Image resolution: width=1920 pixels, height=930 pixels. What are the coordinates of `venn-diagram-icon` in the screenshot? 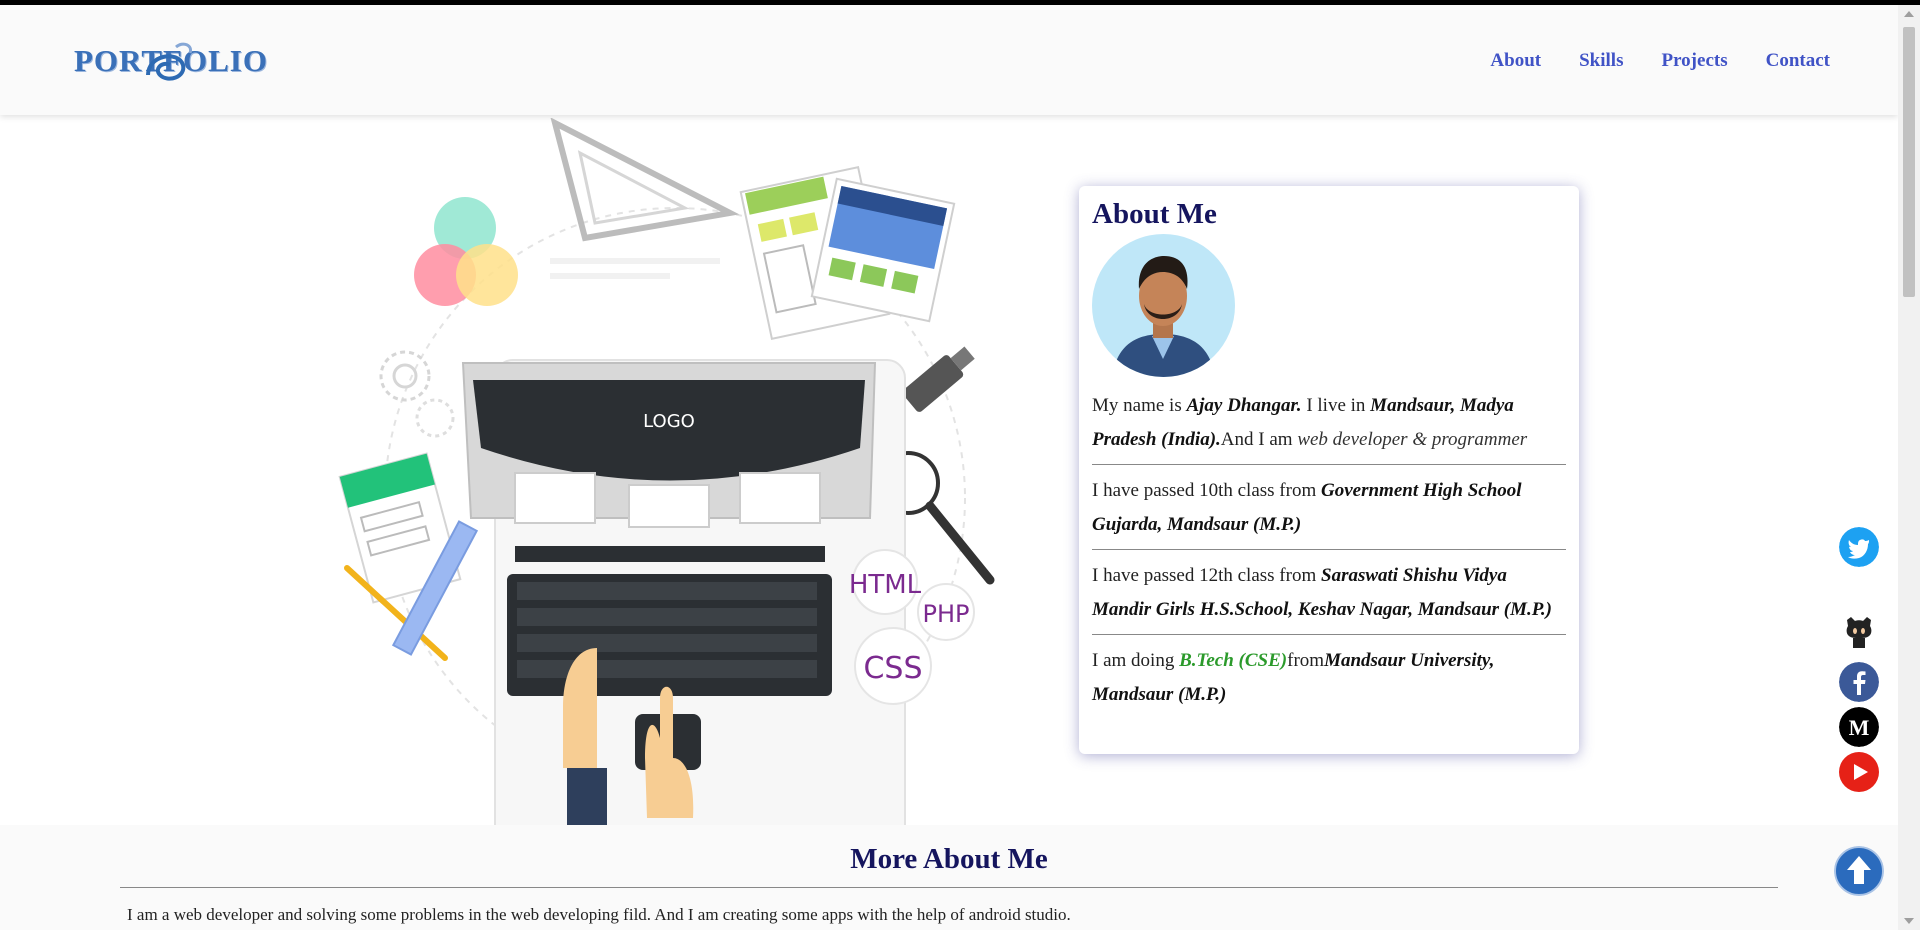 It's located at (466, 251).